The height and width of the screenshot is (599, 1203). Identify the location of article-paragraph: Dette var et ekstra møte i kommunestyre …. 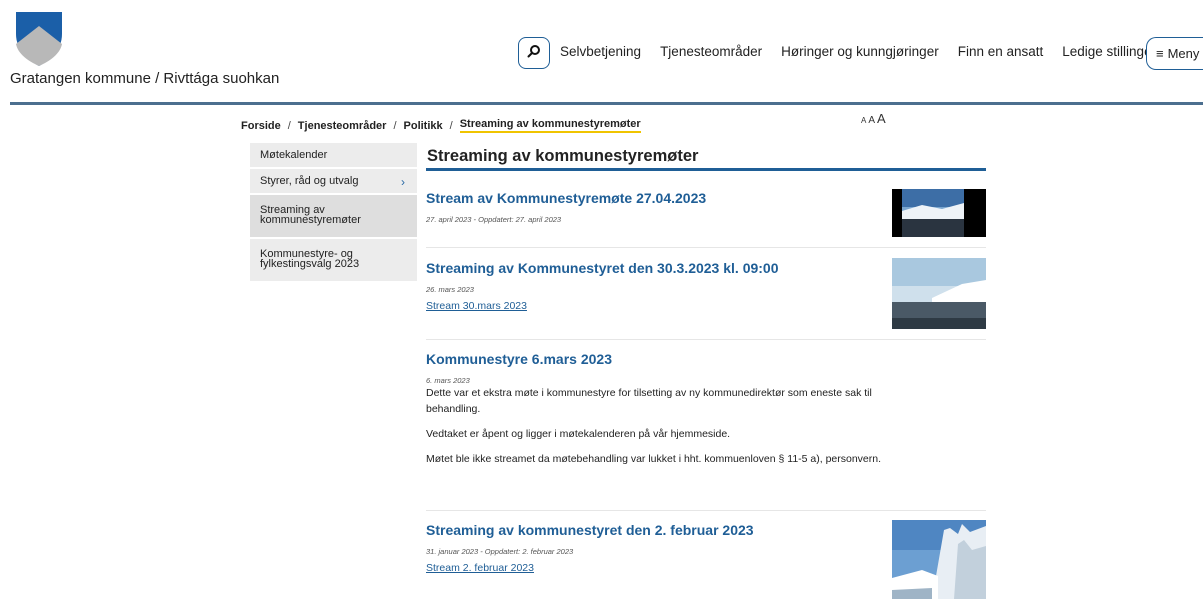
(649, 401).